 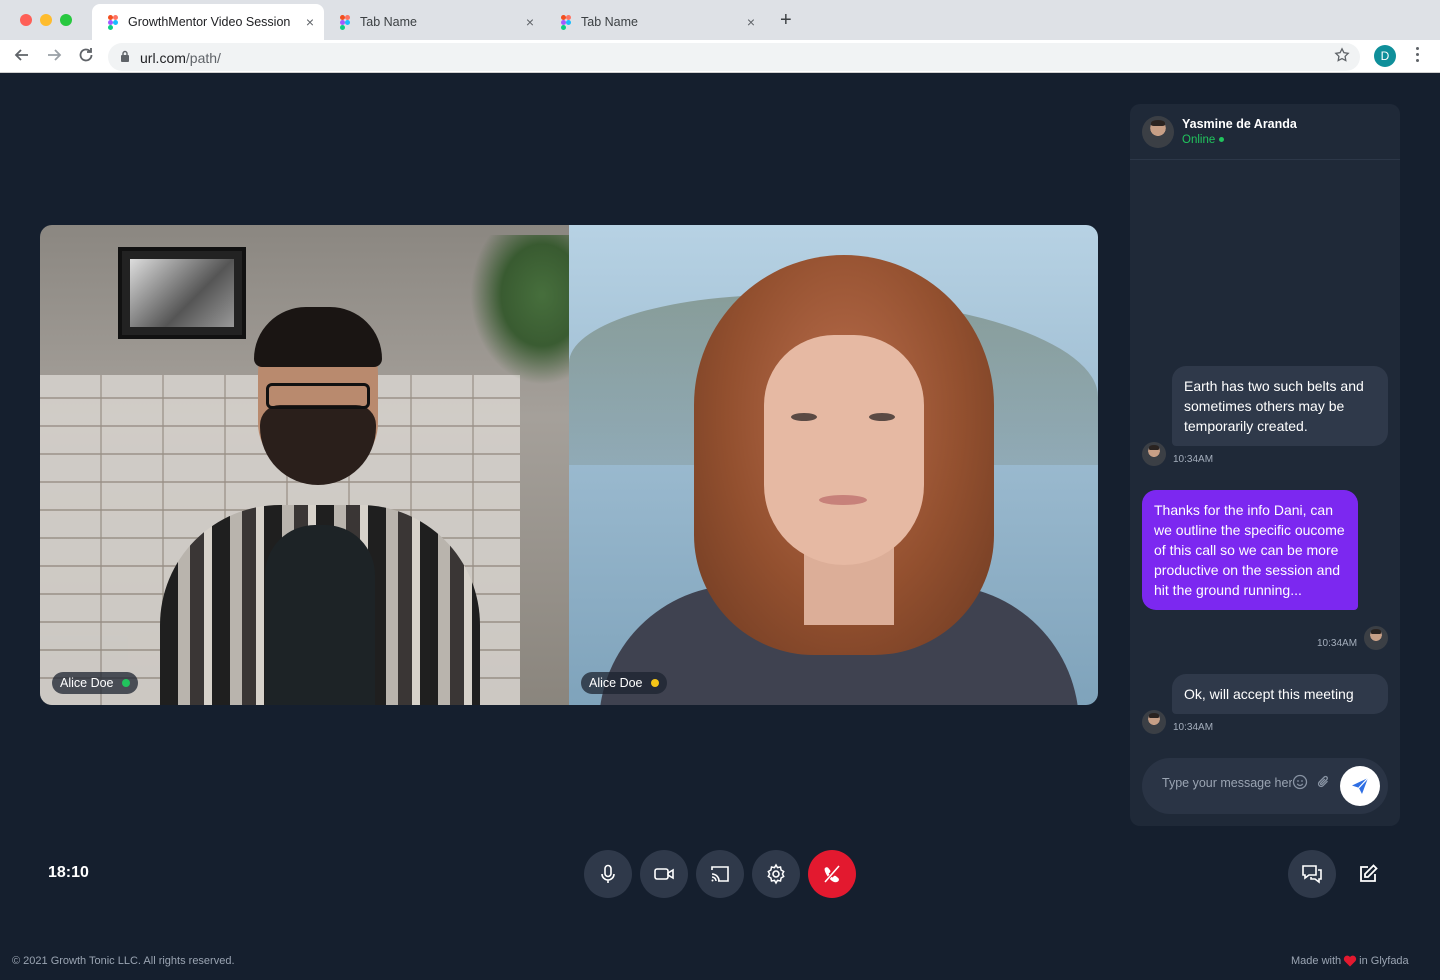 I want to click on online-status: Online, so click(x=1203, y=140).